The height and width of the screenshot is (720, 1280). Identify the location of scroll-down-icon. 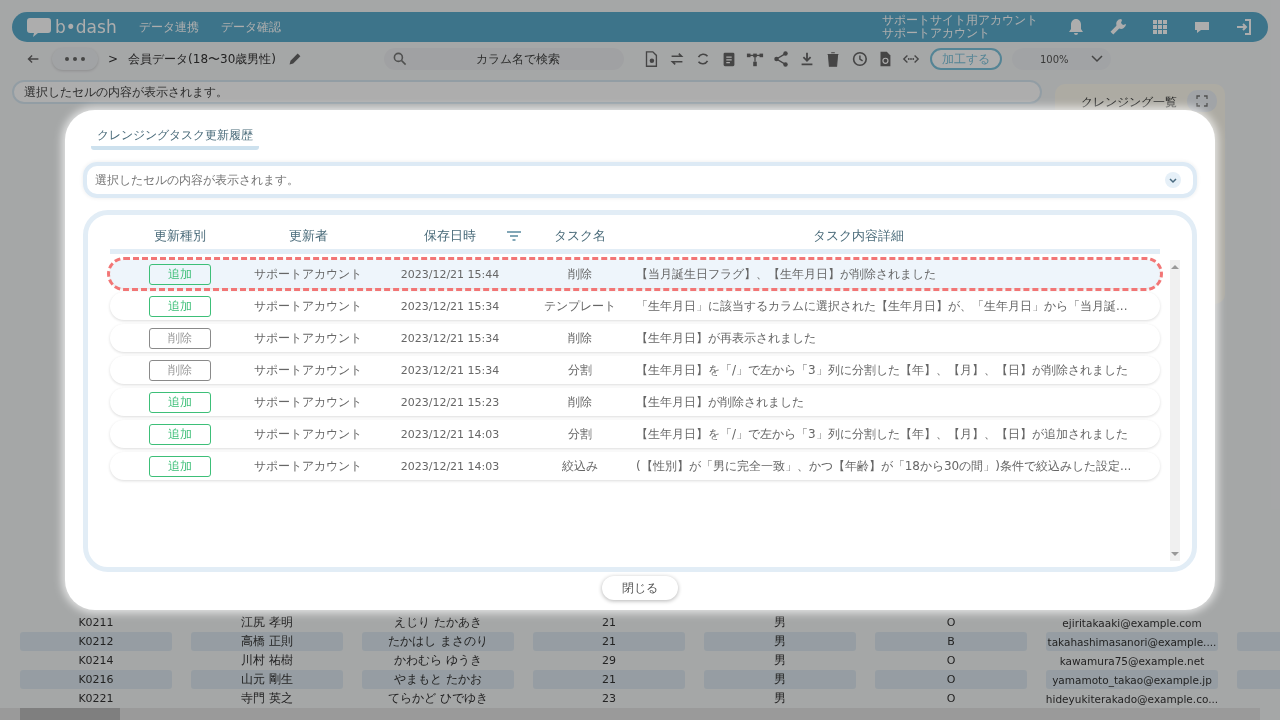
(1175, 554).